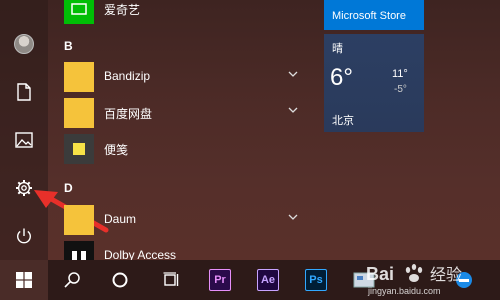 This screenshot has width=500, height=300. I want to click on app-item-sticky-notes: 便笺, so click(183, 149).